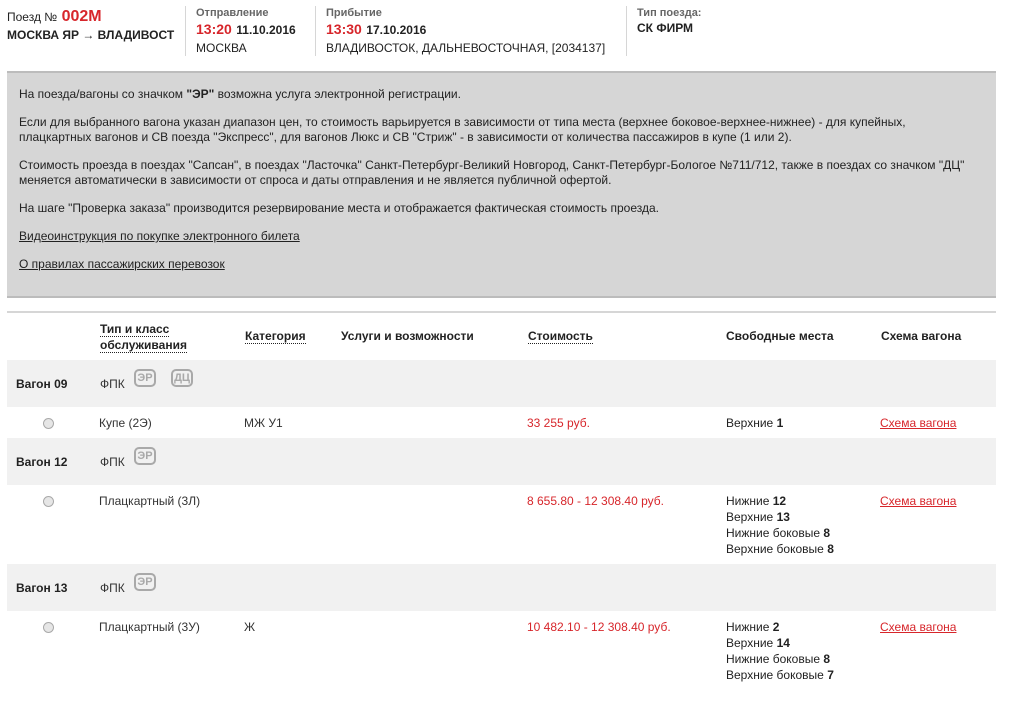 The image size is (1013, 708). What do you see at coordinates (665, 28) in the screenshot?
I see `train-type-value: СК ФИРМ` at bounding box center [665, 28].